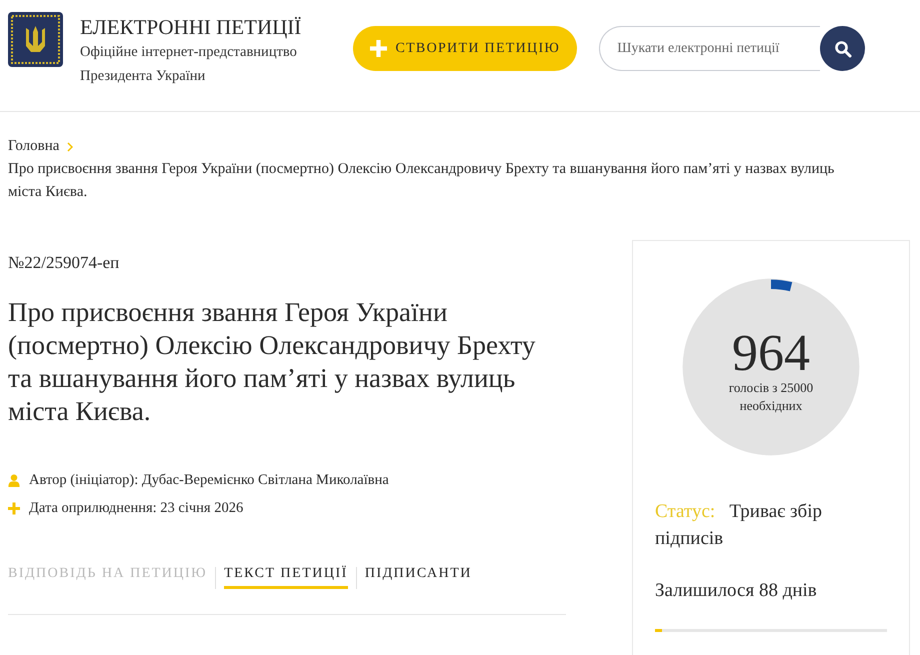  What do you see at coordinates (739, 525) in the screenshot?
I see `status-text: Статус: Триває збір підписів` at bounding box center [739, 525].